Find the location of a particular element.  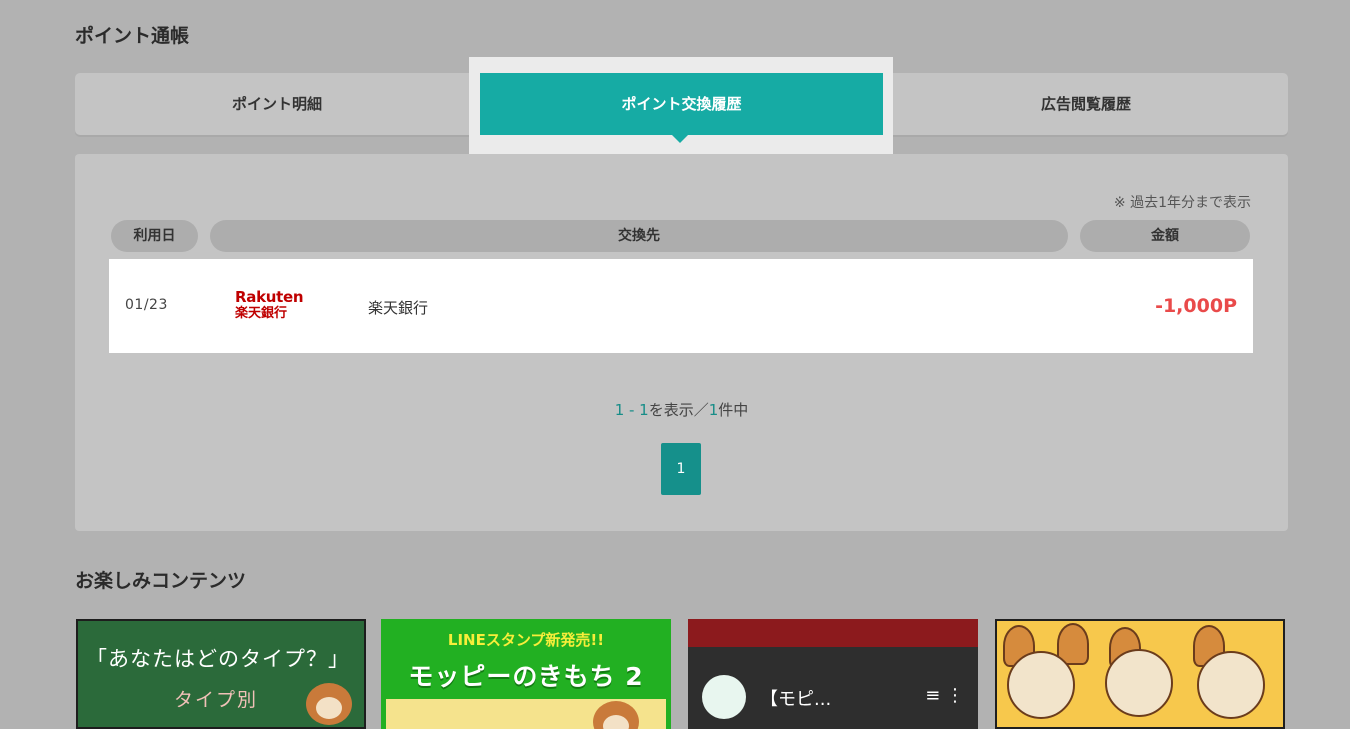

point-passbook-title: ポイント通帳 is located at coordinates (132, 36).